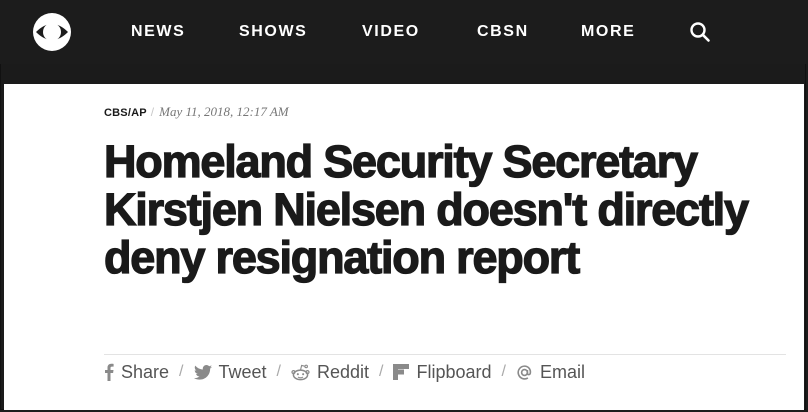  What do you see at coordinates (158, 32) in the screenshot?
I see `nav-news: NEWS` at bounding box center [158, 32].